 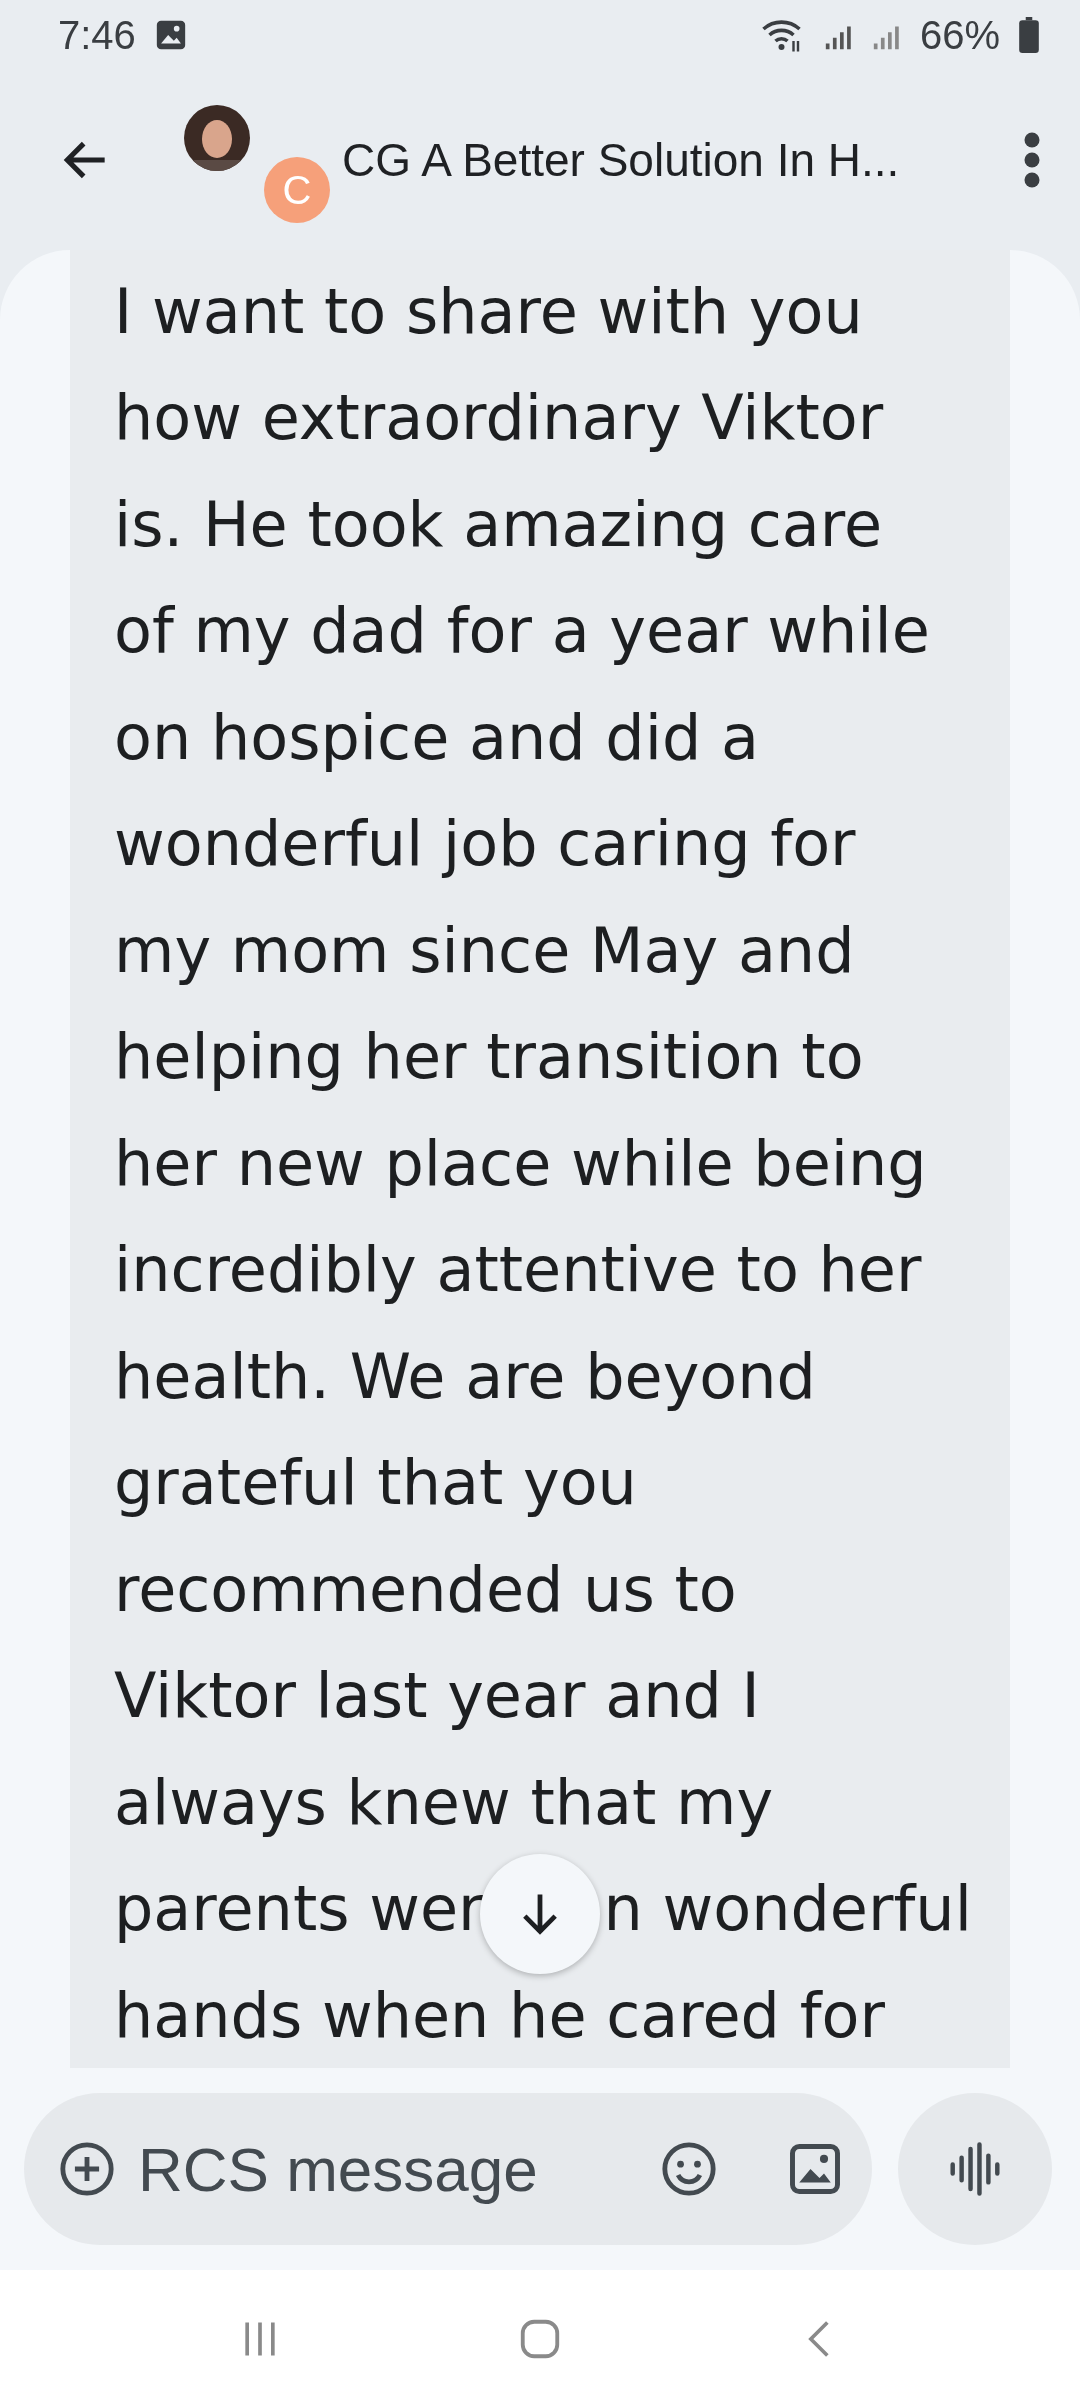 I want to click on battery-percent: 66%, so click(x=959, y=35).